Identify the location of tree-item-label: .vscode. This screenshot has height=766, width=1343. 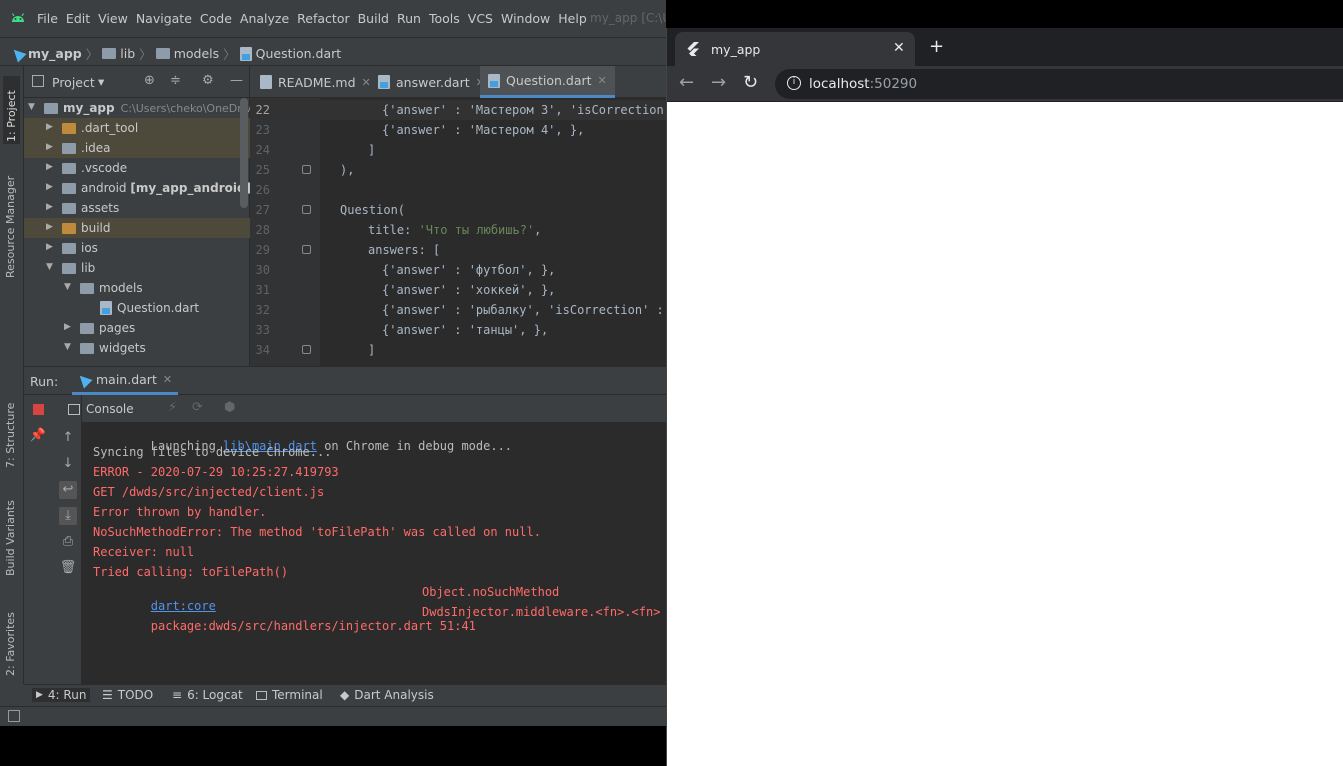
(104, 168).